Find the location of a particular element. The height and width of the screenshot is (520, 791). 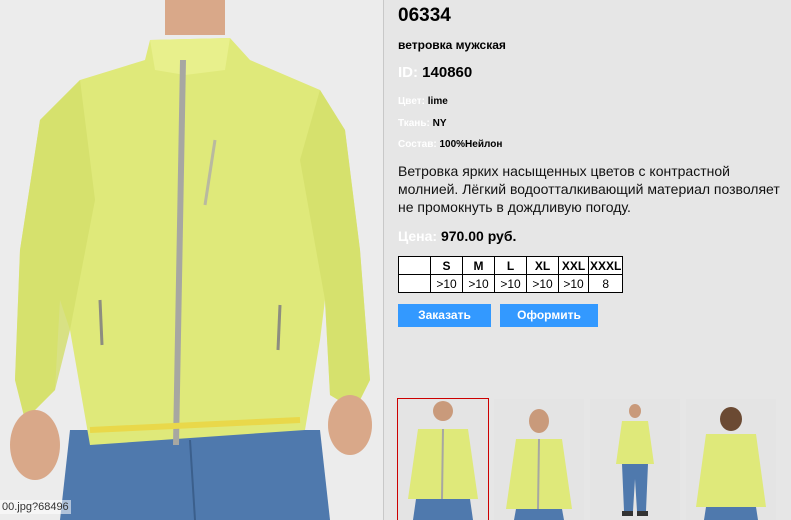

size-header-cell: M is located at coordinates (478, 265).